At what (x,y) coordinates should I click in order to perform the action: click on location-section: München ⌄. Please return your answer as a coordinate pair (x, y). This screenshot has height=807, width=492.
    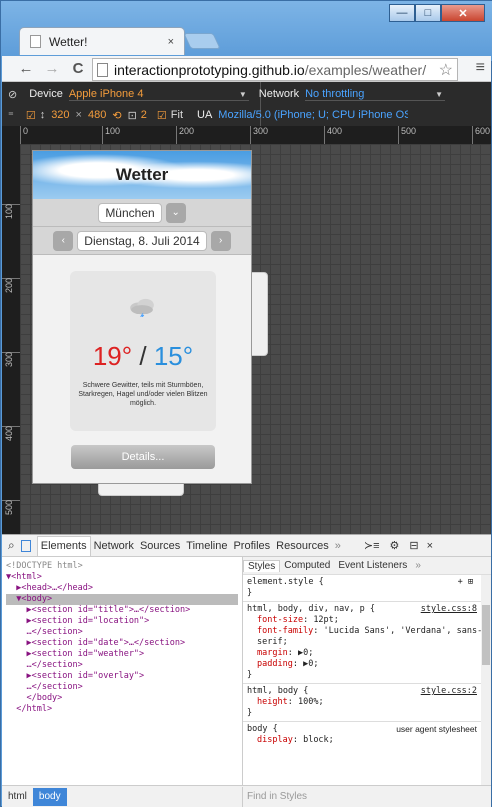
    Looking at the image, I should click on (142, 213).